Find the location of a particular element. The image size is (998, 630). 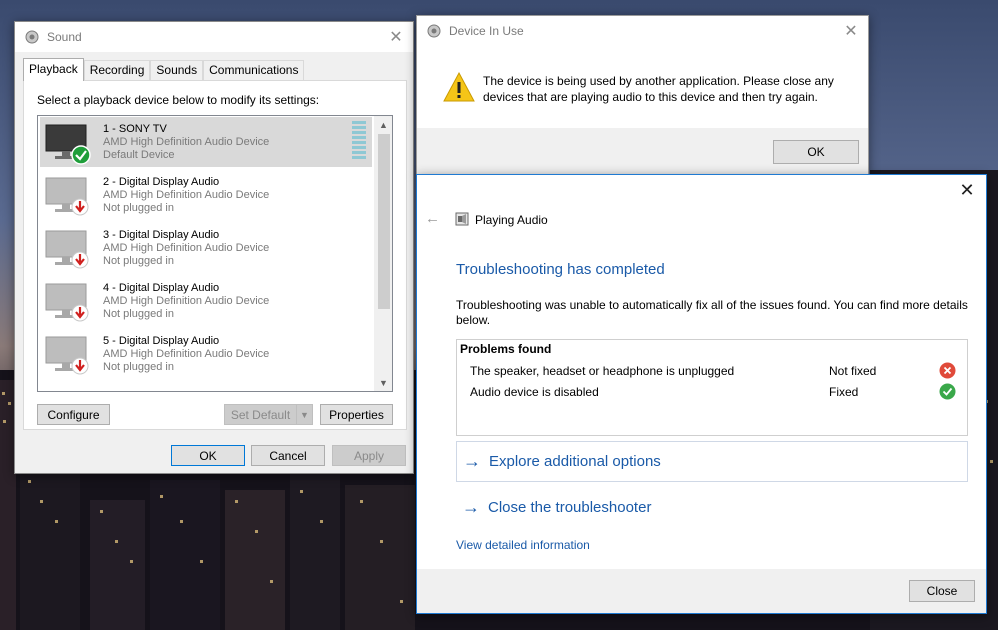

troubleshooter-close-button: Close is located at coordinates (942, 591).